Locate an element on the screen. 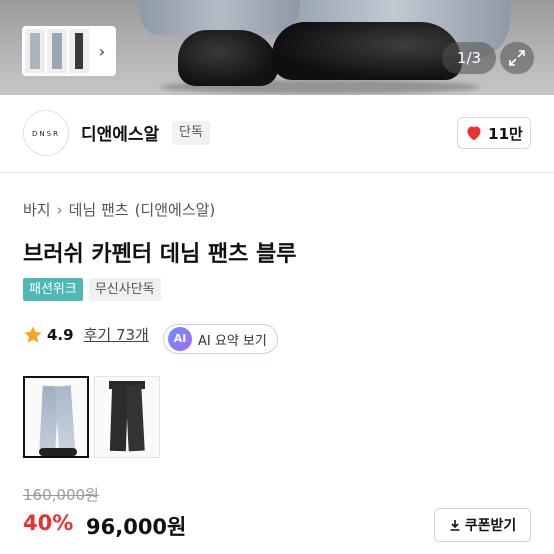 The height and width of the screenshot is (554, 554). breadcrumb: 바지 › 데님 팬츠 (디앤에스알) is located at coordinates (119, 209).